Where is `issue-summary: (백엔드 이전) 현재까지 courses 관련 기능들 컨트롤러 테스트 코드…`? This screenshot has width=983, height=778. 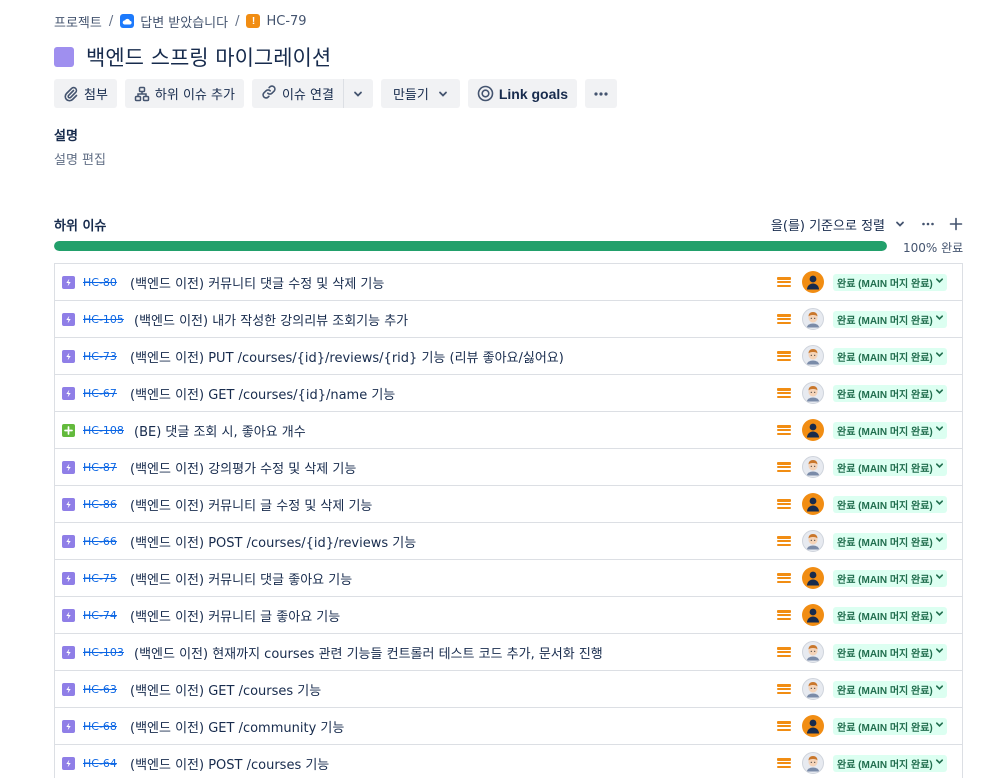 issue-summary: (백엔드 이전) 현재까지 courses 관련 기능들 컨트롤러 테스트 코드… is located at coordinates (368, 652).